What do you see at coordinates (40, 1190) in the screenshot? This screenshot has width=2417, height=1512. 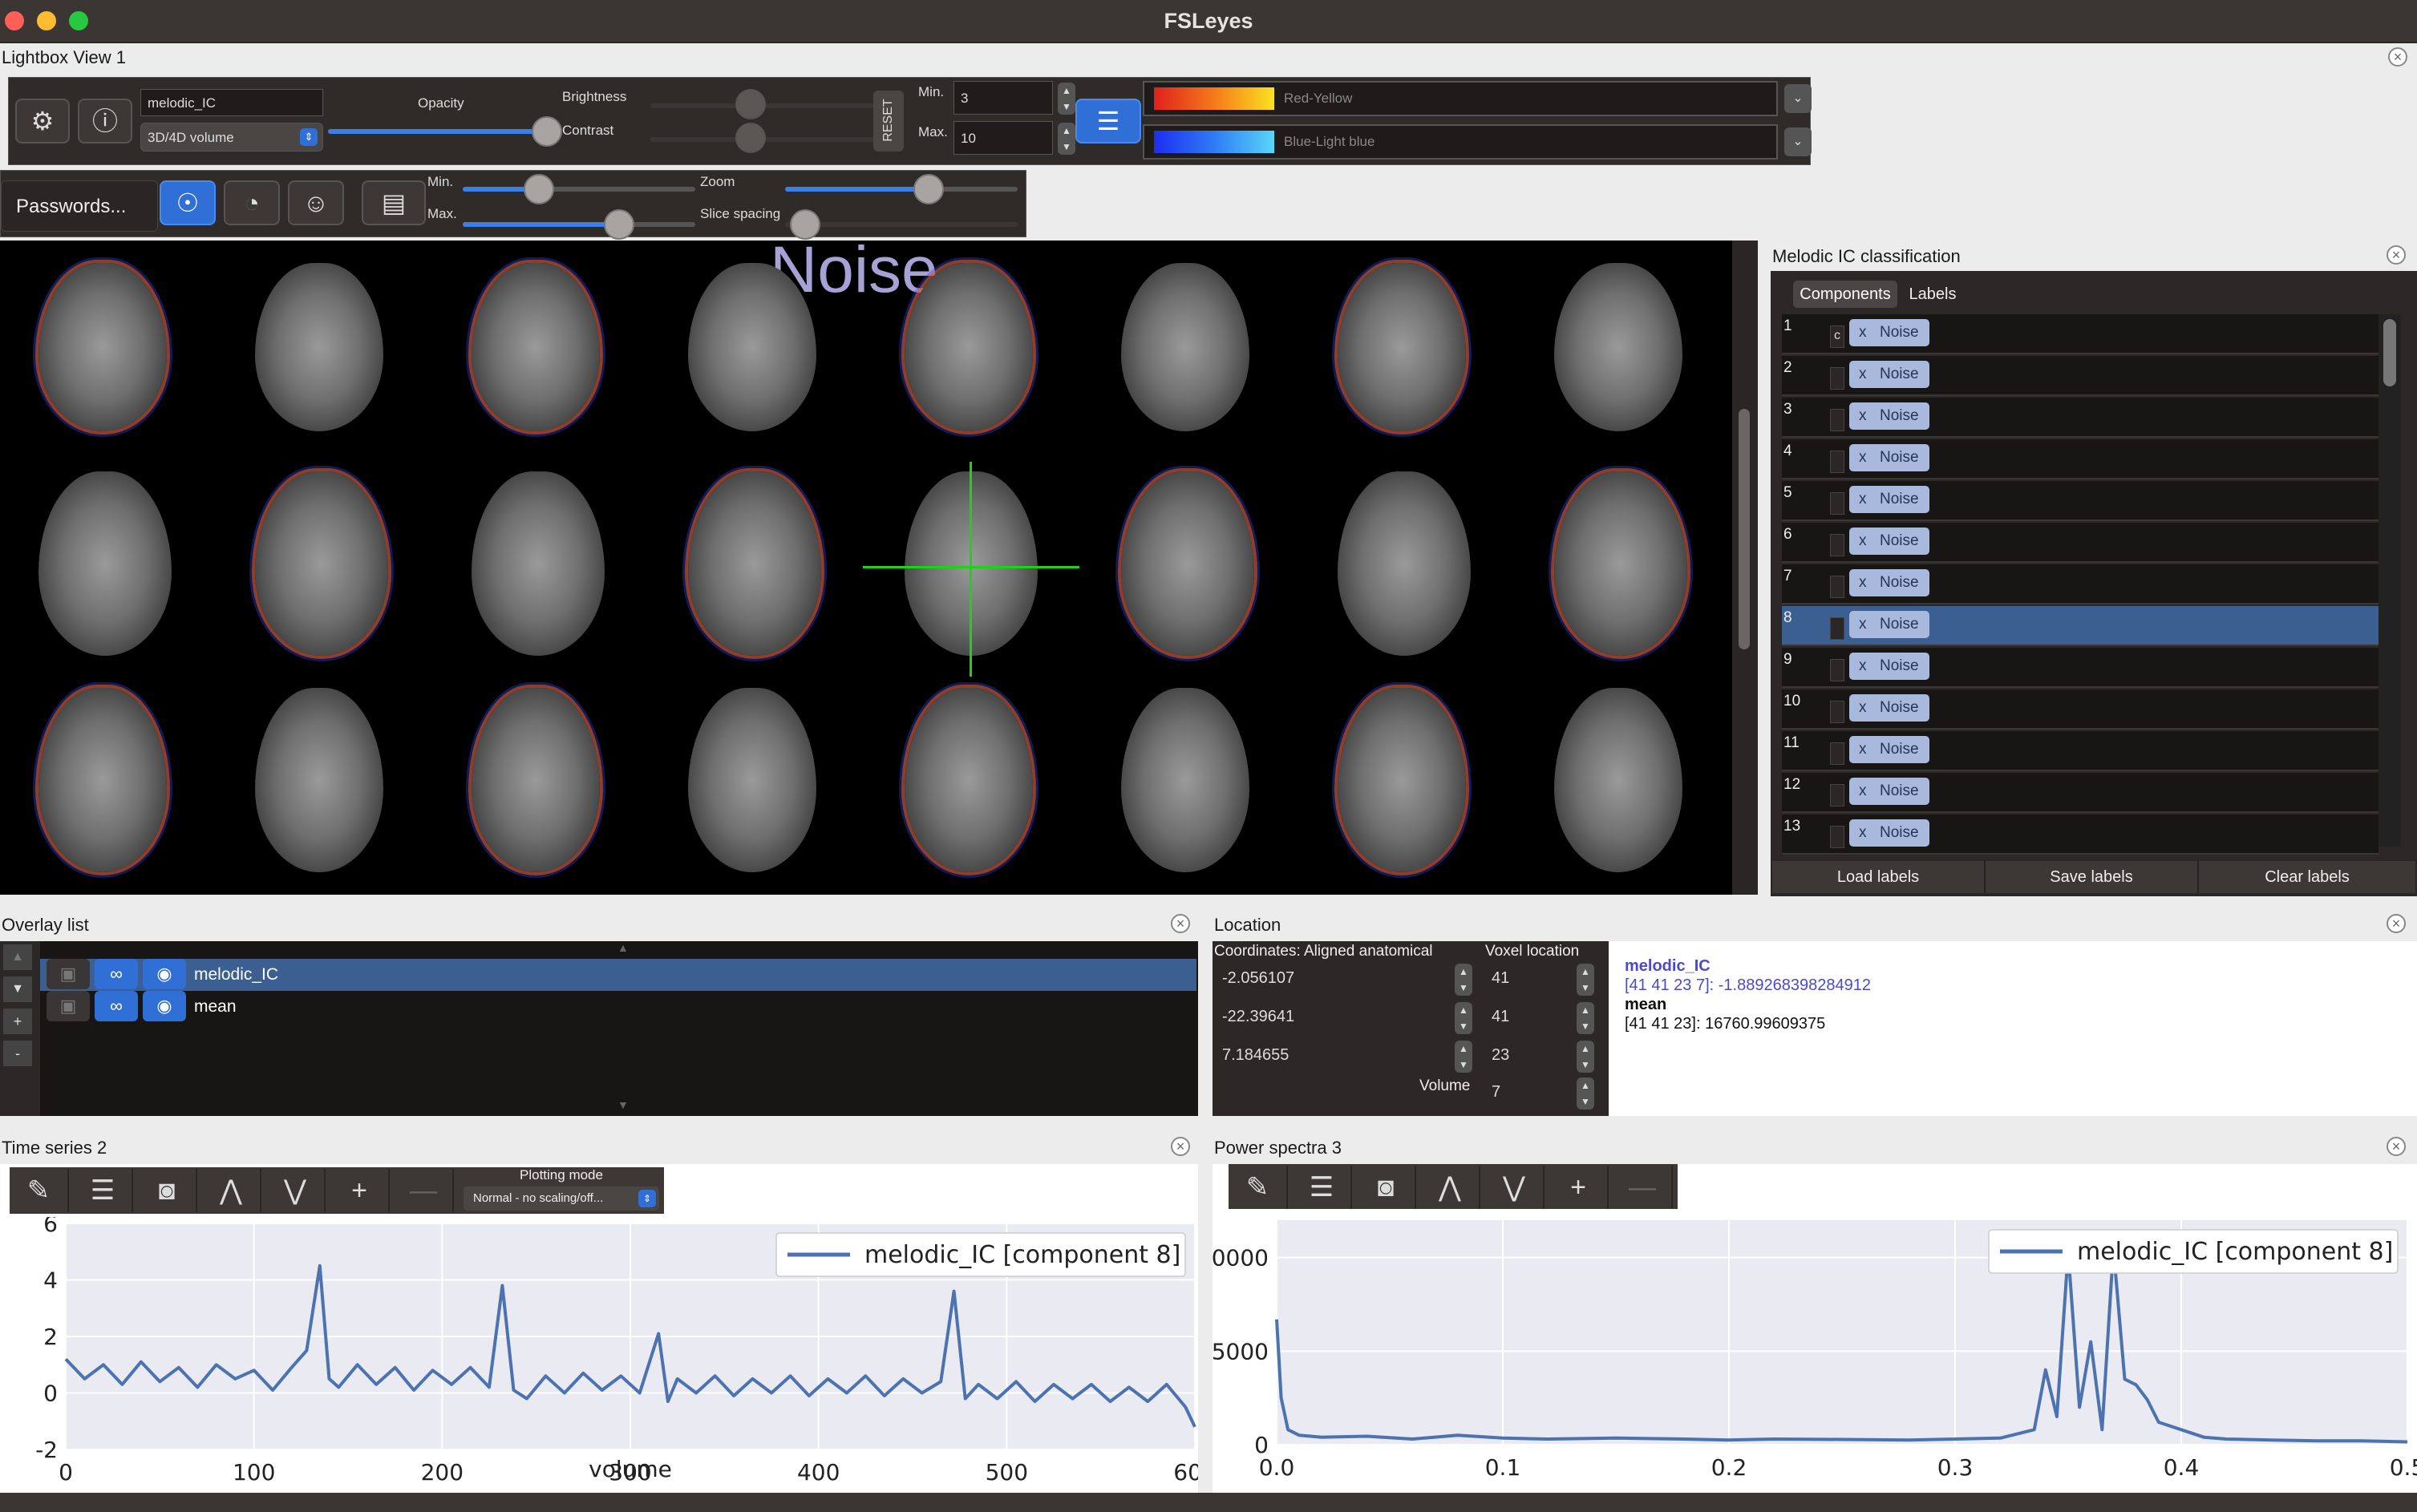 I see `wrench-settings-icon: ✎` at bounding box center [40, 1190].